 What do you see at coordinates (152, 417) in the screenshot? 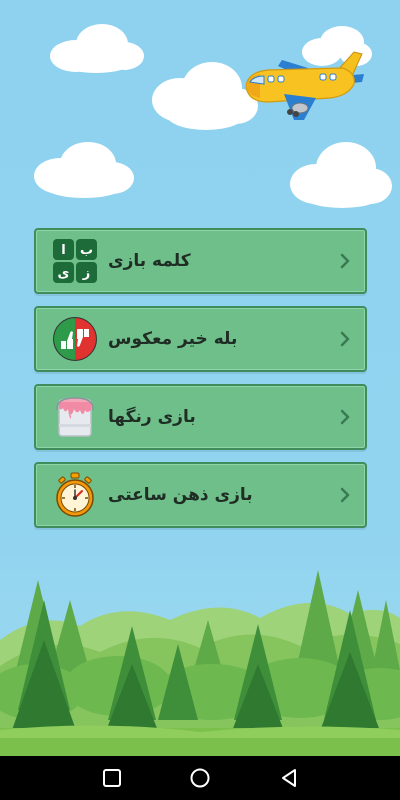
I see `menu-item-label: بازی رنگها` at bounding box center [152, 417].